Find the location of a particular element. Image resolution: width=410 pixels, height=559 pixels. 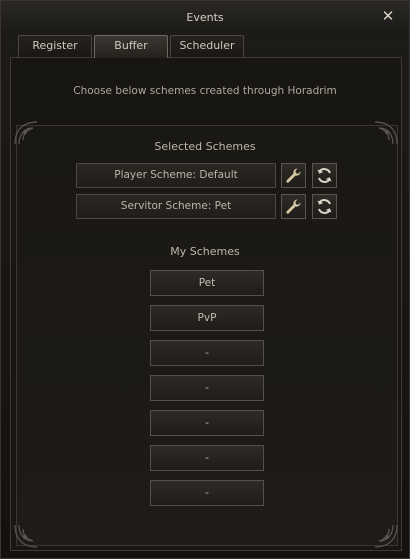

servitor-scheme-field: Servitor Scheme: Pet is located at coordinates (176, 206).